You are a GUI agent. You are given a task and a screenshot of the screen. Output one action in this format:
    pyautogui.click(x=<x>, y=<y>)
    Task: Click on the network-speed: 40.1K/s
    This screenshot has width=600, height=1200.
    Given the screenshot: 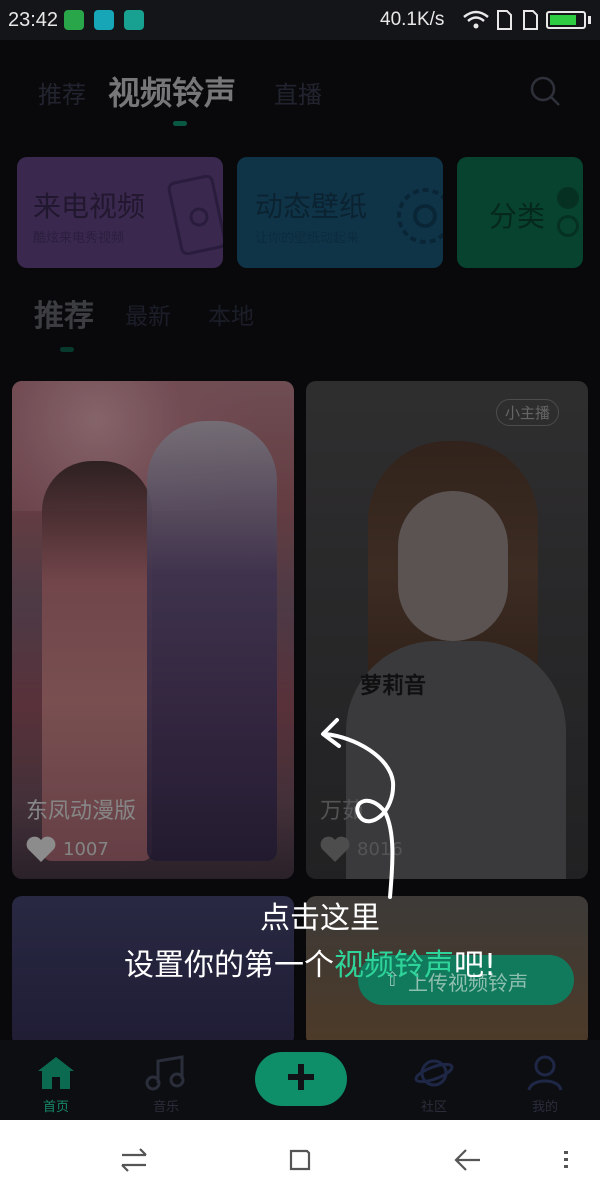 What is the action you would take?
    pyautogui.click(x=412, y=19)
    